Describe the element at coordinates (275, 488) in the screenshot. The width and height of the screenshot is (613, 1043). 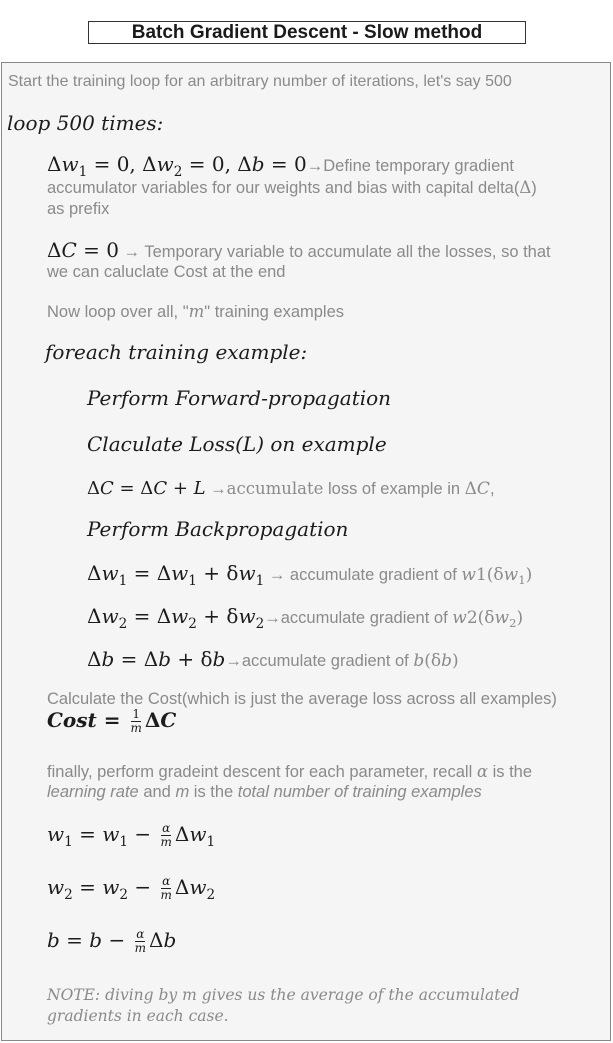
I see `accumulate-loss-word: accumulate` at that location.